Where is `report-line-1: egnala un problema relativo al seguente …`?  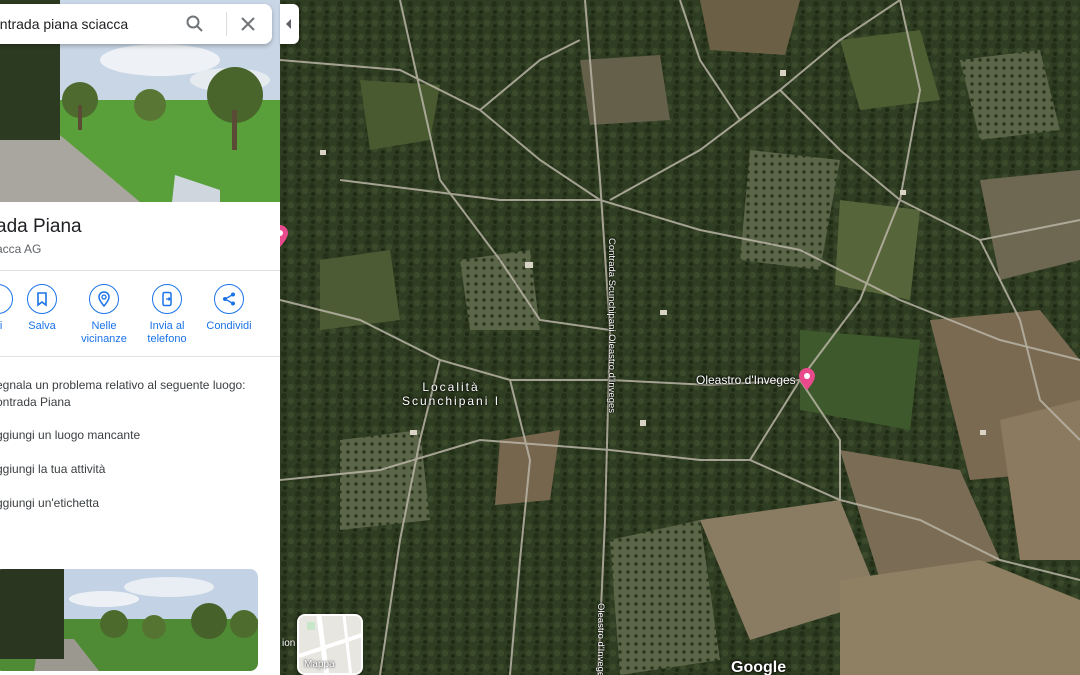
report-line-1: egnala un problema relativo al seguente … is located at coordinates (123, 385).